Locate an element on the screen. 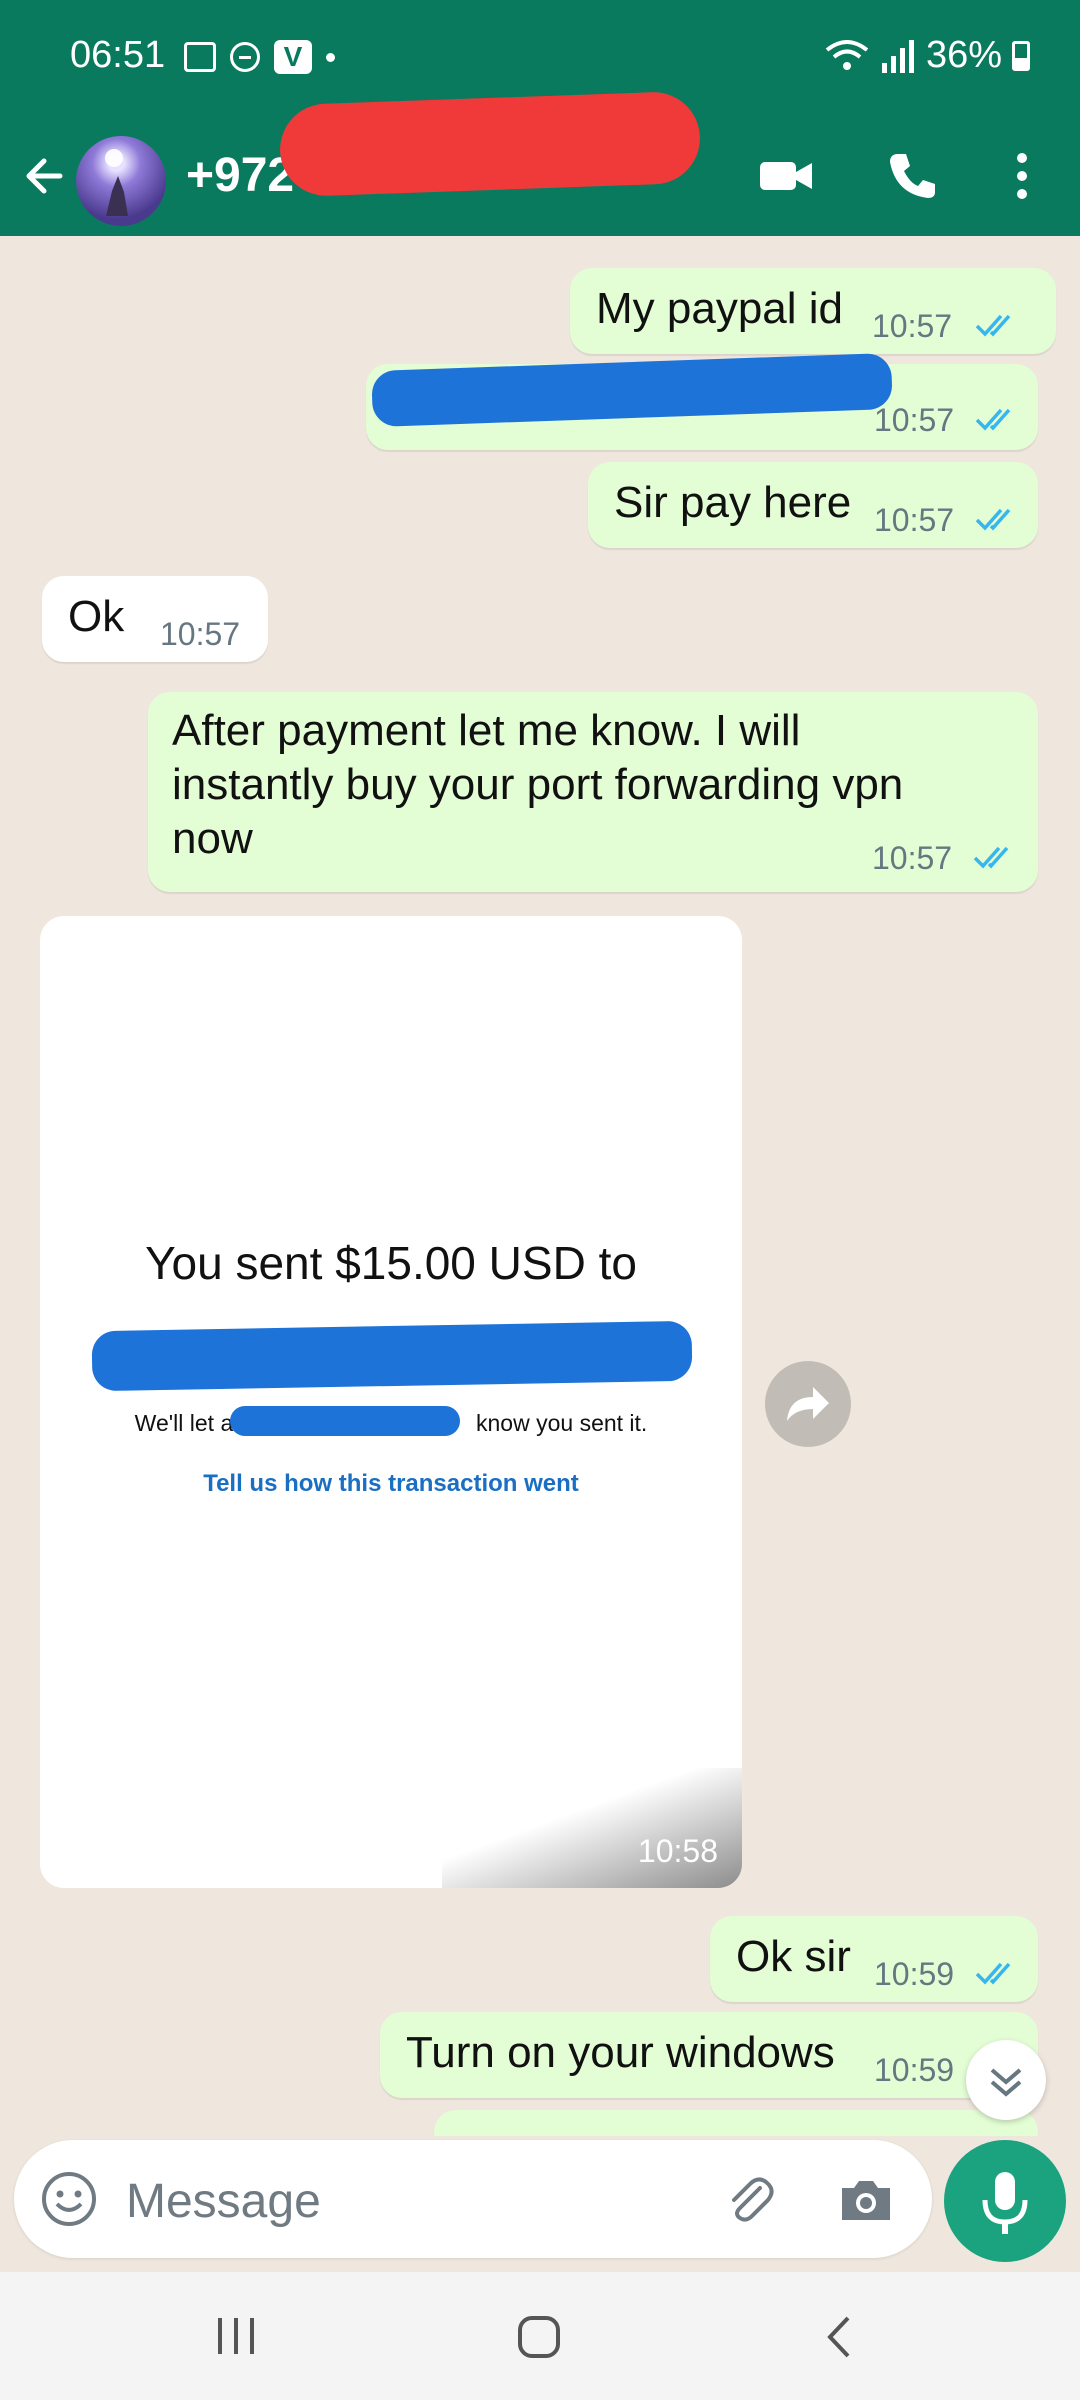 Image resolution: width=1080 pixels, height=2400 pixels. mic-icon is located at coordinates (1005, 2203).